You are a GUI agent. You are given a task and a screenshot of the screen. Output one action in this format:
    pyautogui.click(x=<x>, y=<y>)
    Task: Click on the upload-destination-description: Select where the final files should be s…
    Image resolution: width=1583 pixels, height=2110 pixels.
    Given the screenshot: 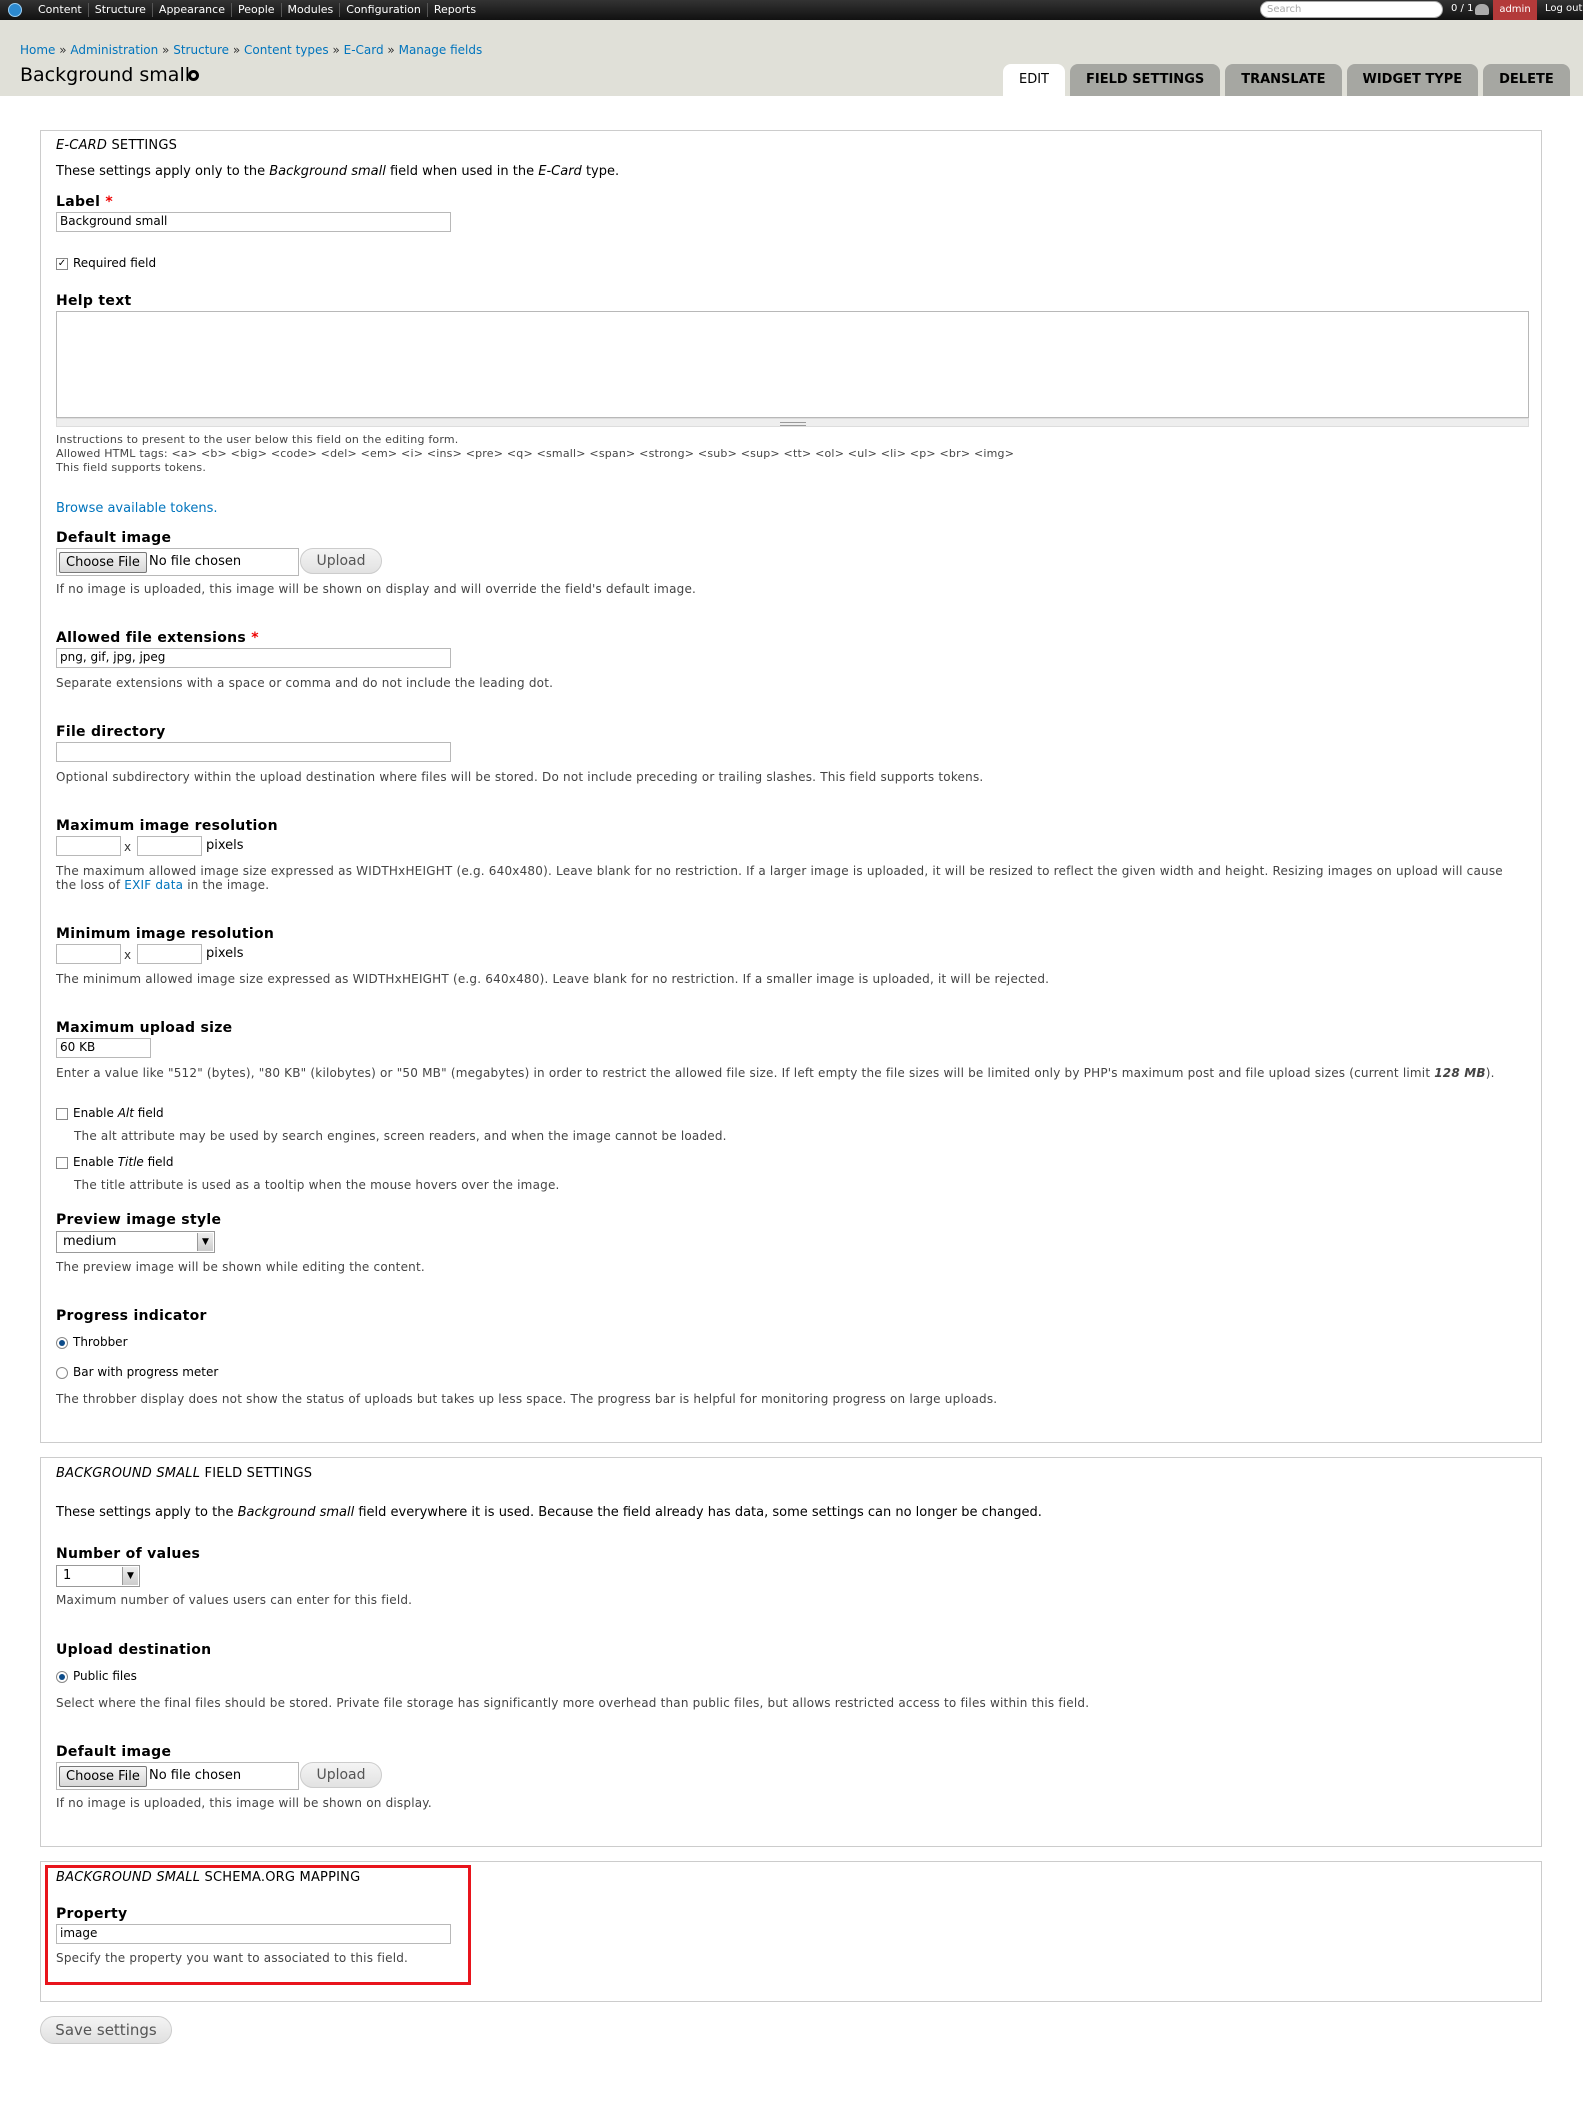 What is the action you would take?
    pyautogui.click(x=573, y=1703)
    